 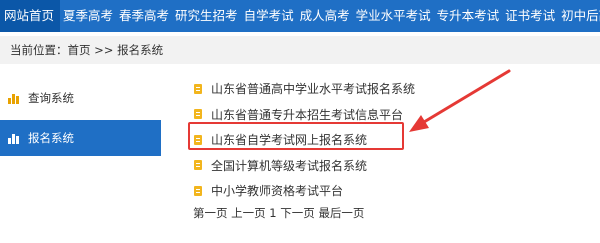 What do you see at coordinates (80, 138) in the screenshot?
I see `sidebar-item-registration: 报名系统` at bounding box center [80, 138].